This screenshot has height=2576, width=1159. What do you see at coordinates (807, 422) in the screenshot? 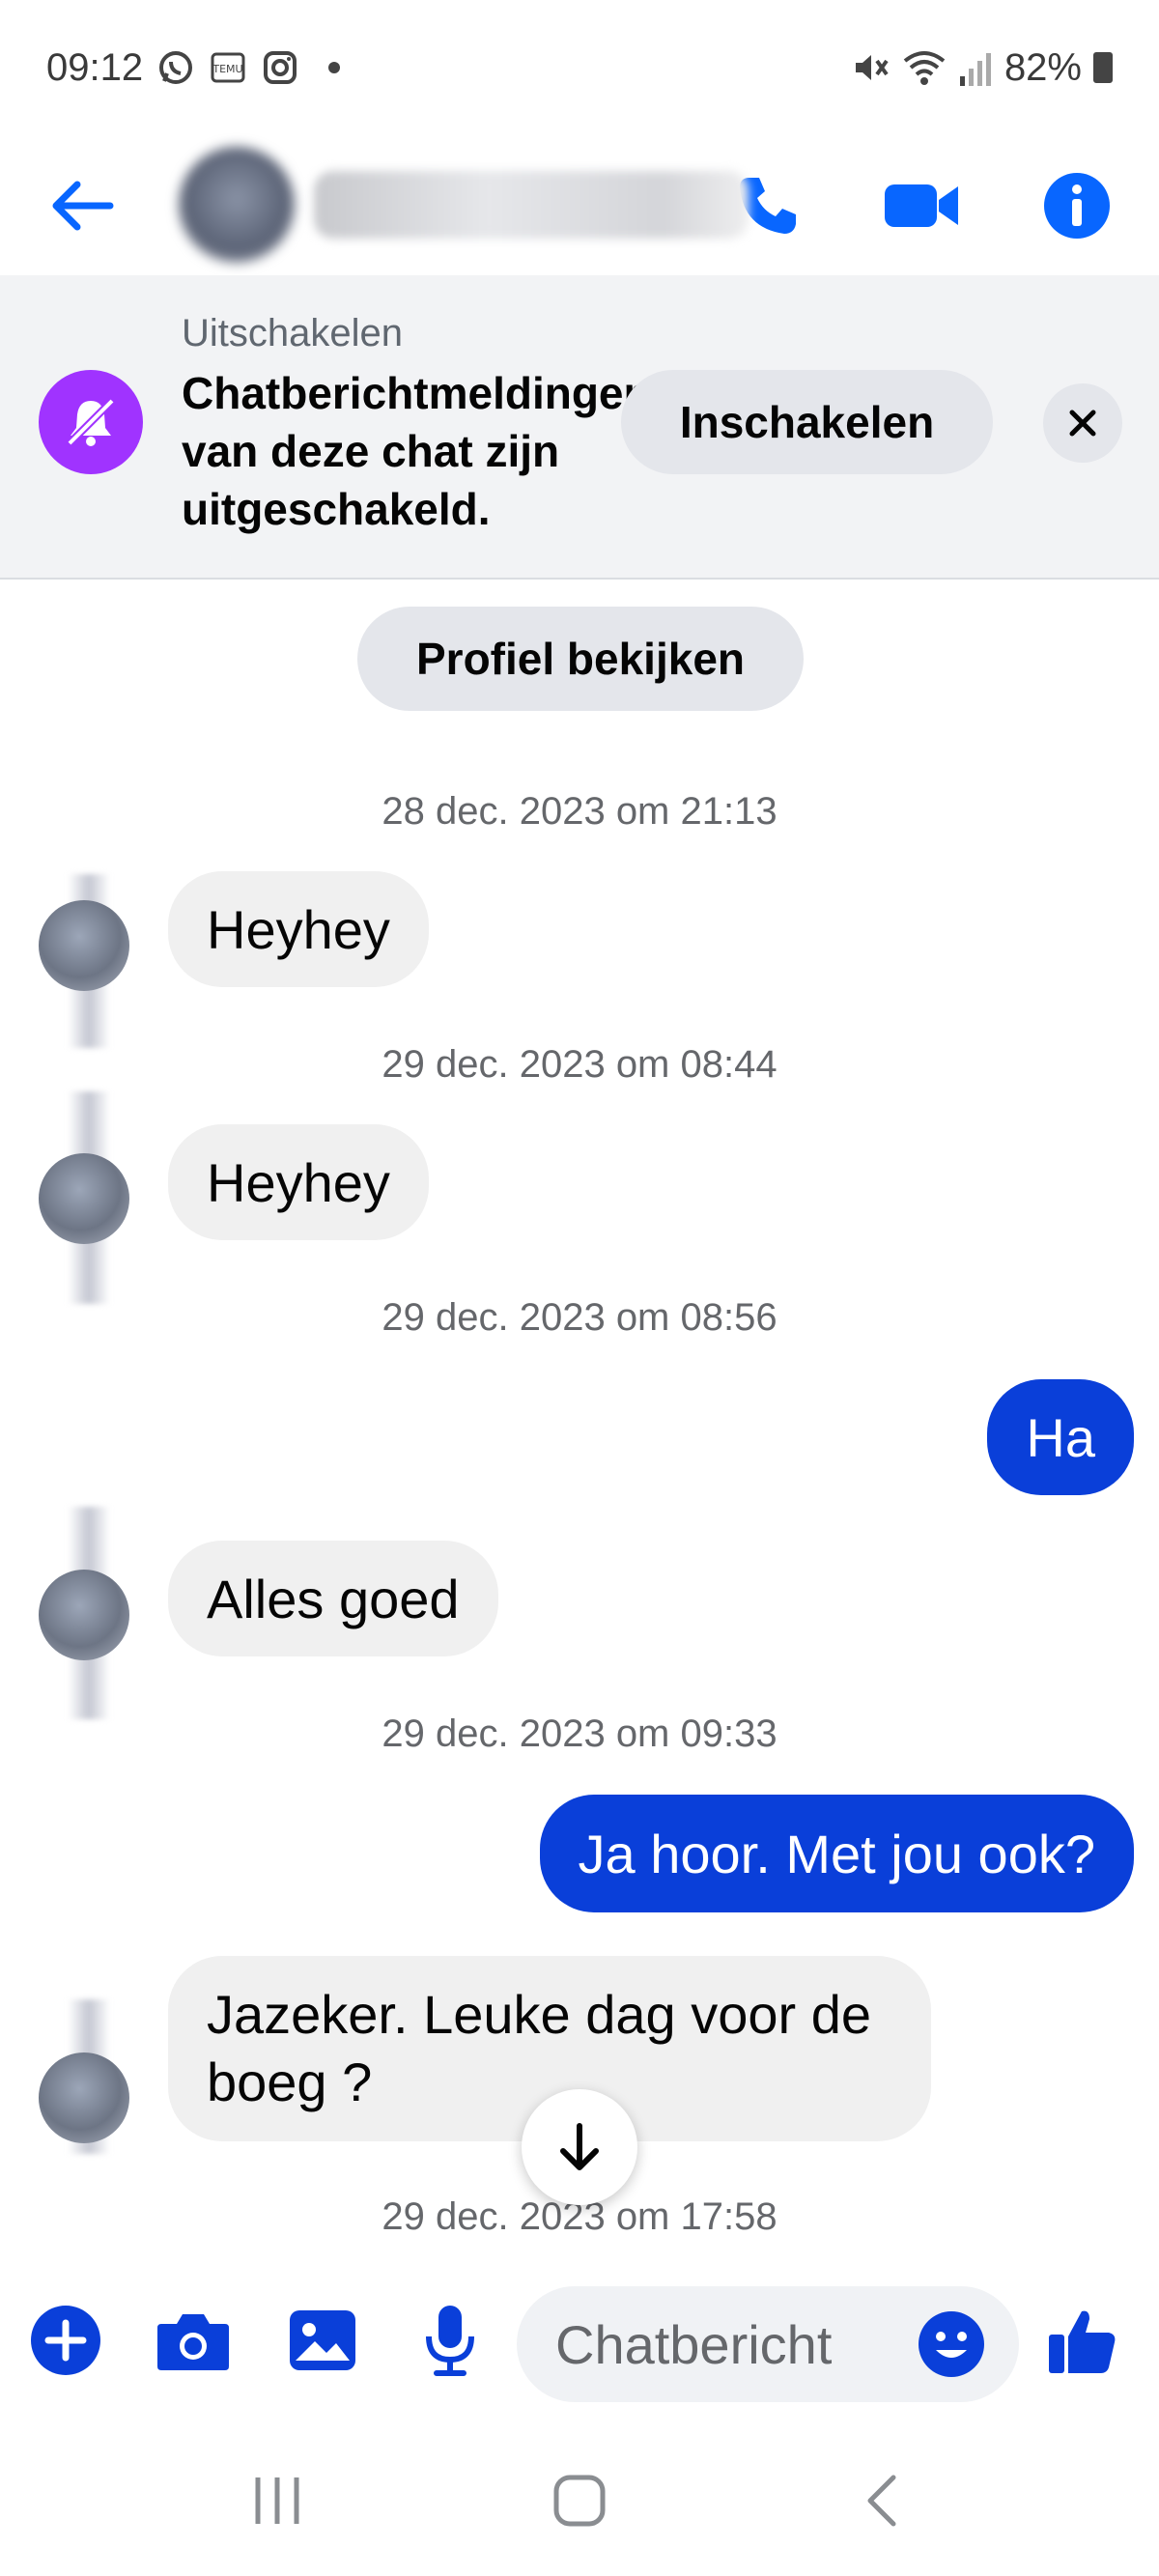
I see `enable-notifications-button: Inschakelen` at bounding box center [807, 422].